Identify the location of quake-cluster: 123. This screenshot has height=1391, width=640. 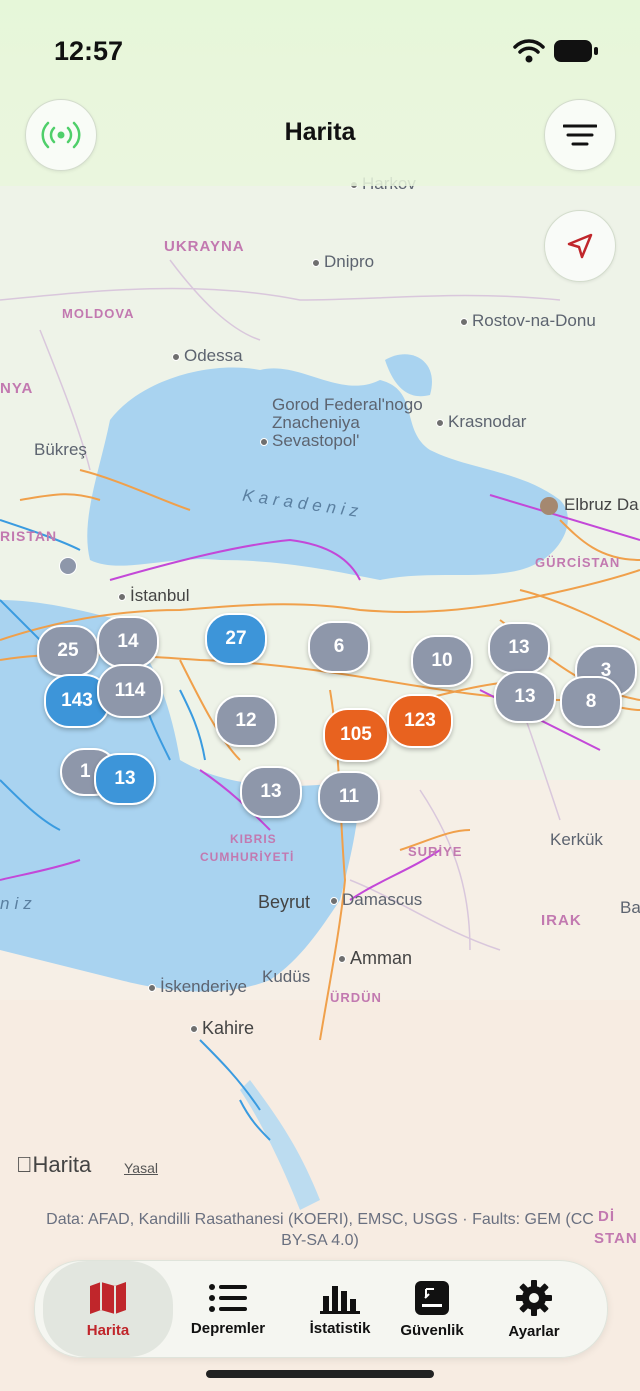
(420, 721).